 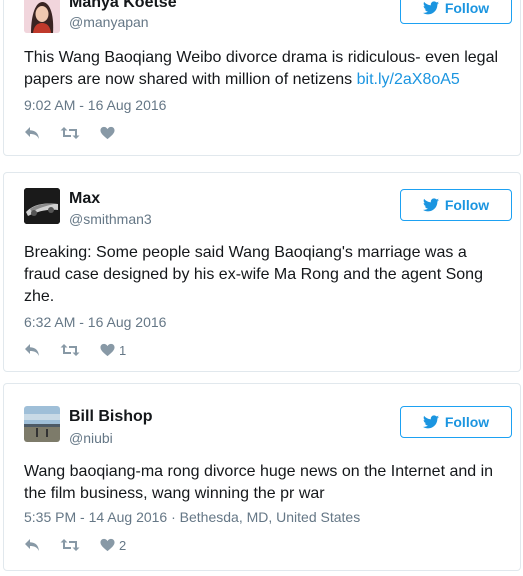 What do you see at coordinates (85, 545) in the screenshot?
I see `tweet-actions: 2` at bounding box center [85, 545].